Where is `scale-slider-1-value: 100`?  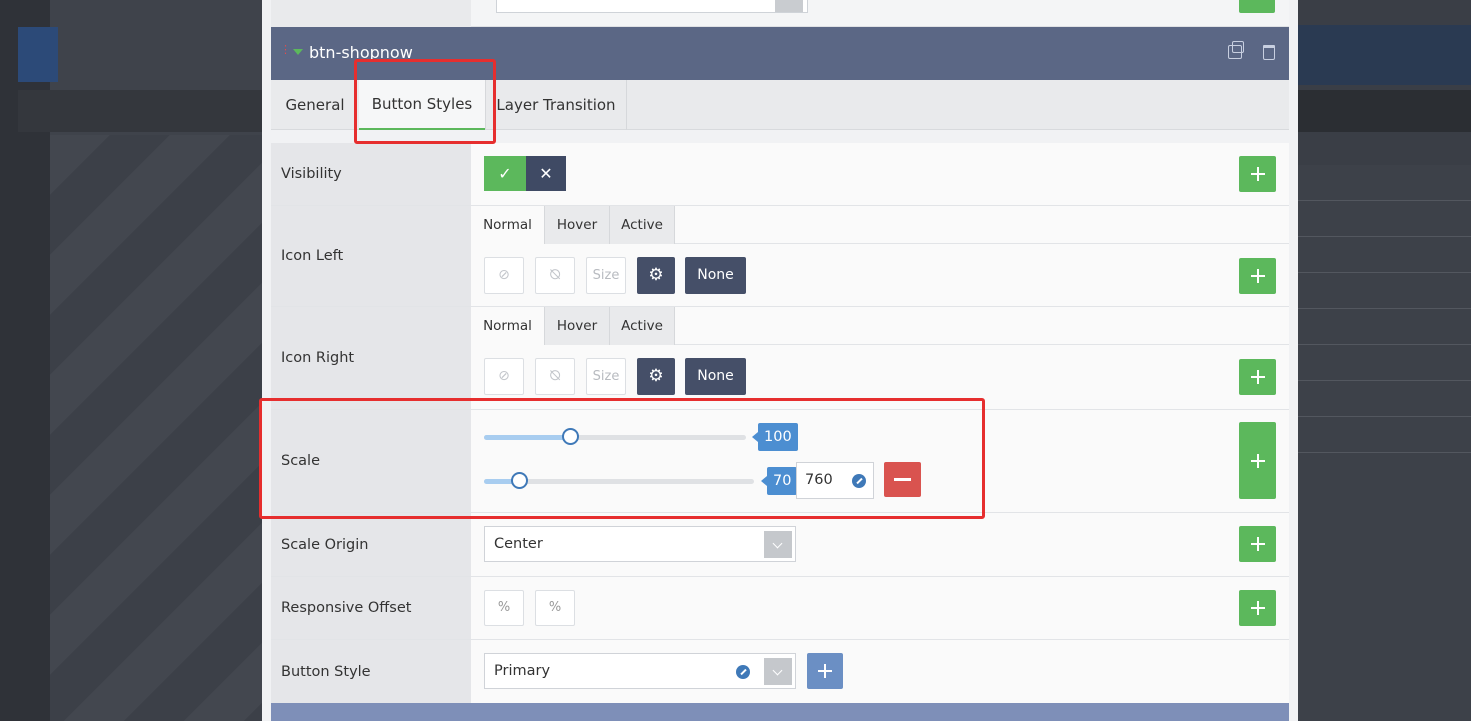
scale-slider-1-value: 100 is located at coordinates (775, 437).